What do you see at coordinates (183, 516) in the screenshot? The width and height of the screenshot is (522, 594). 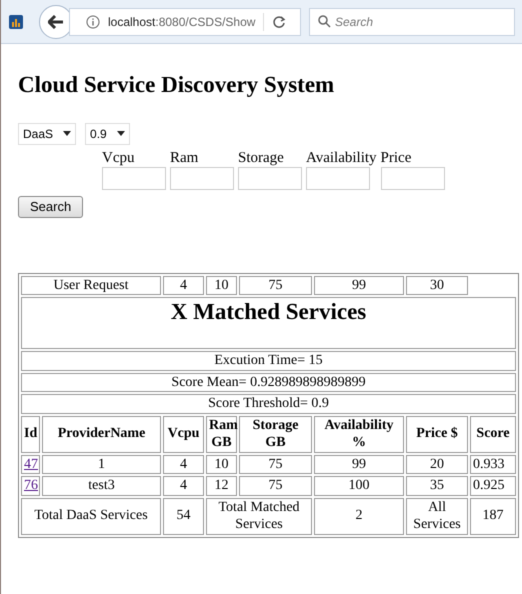 I see `table-cell: 54` at bounding box center [183, 516].